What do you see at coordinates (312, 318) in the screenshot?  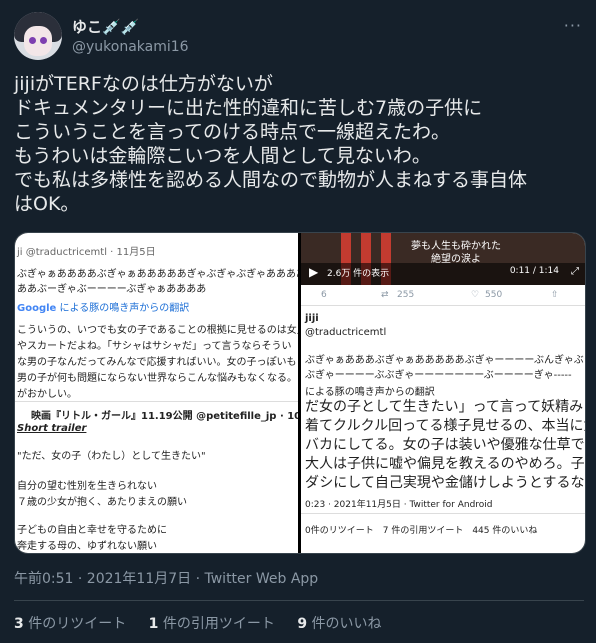 I see `author-name: jiji` at bounding box center [312, 318].